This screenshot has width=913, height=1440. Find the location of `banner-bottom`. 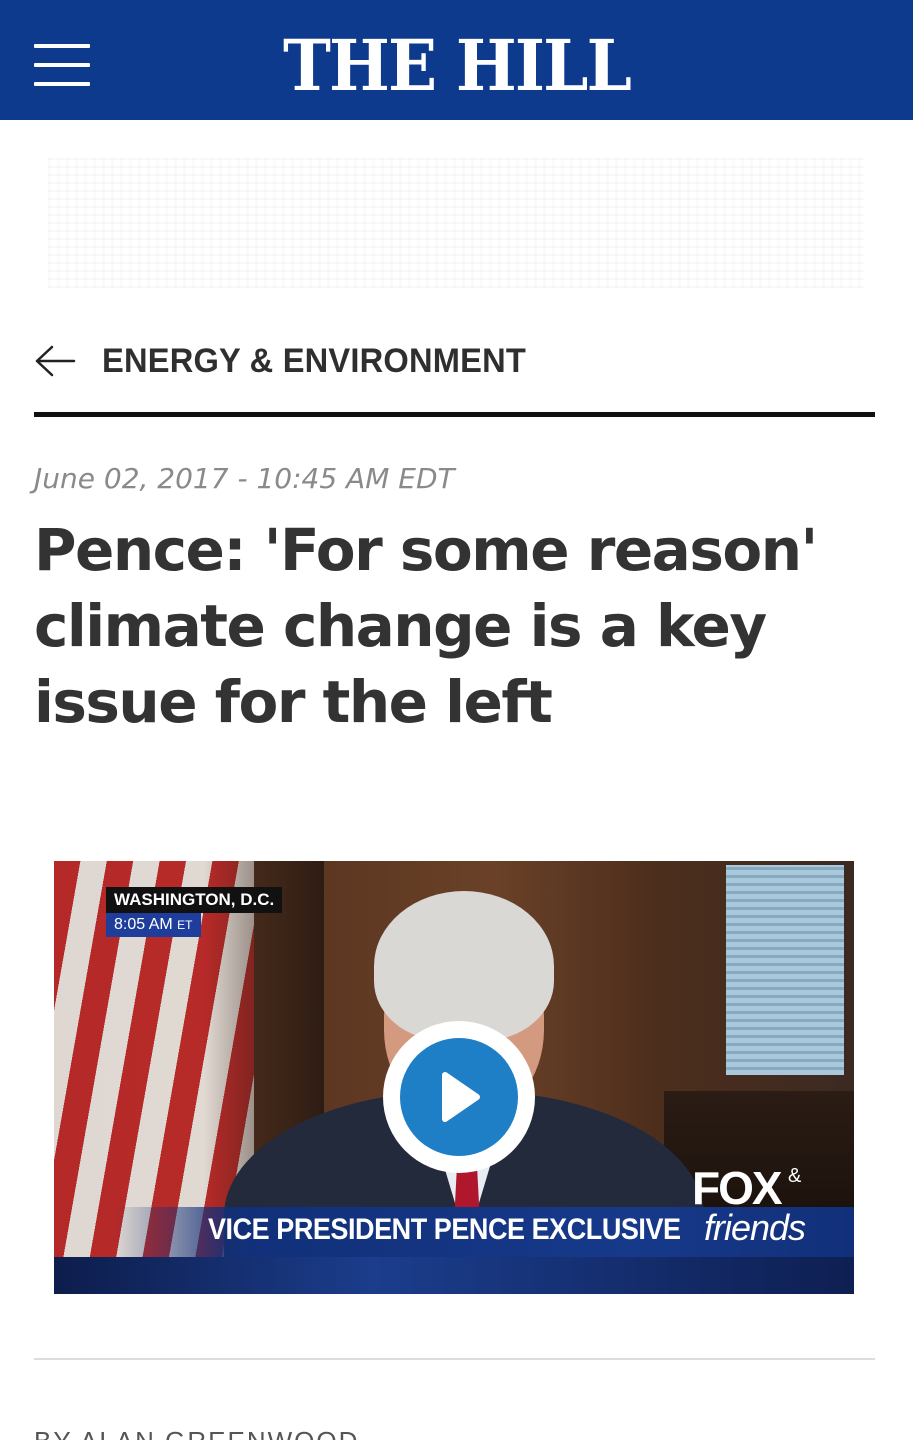

banner-bottom is located at coordinates (454, 1275).